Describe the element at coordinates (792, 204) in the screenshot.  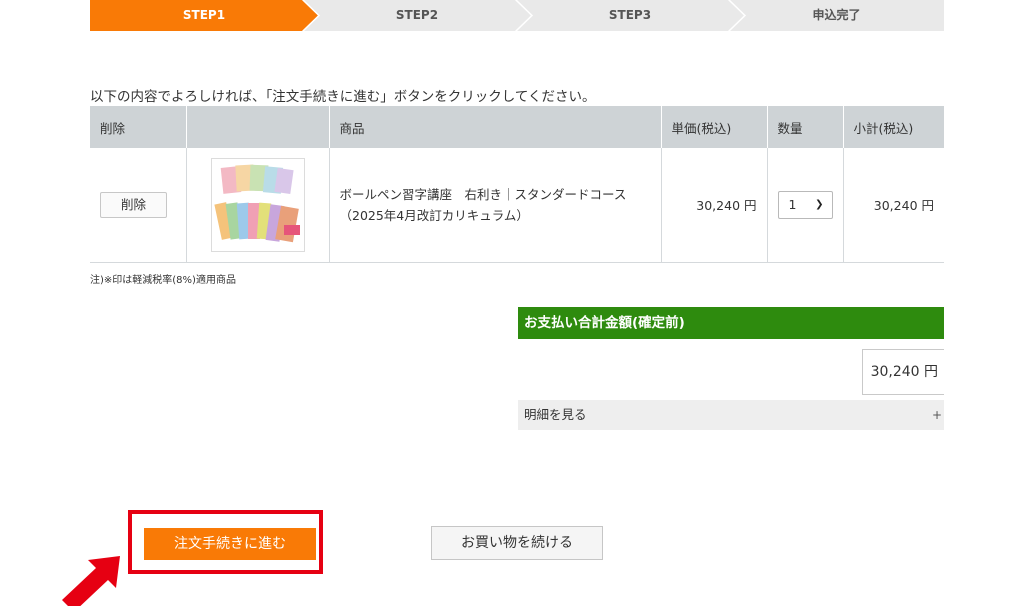
I see `quantity-value: 1` at that location.